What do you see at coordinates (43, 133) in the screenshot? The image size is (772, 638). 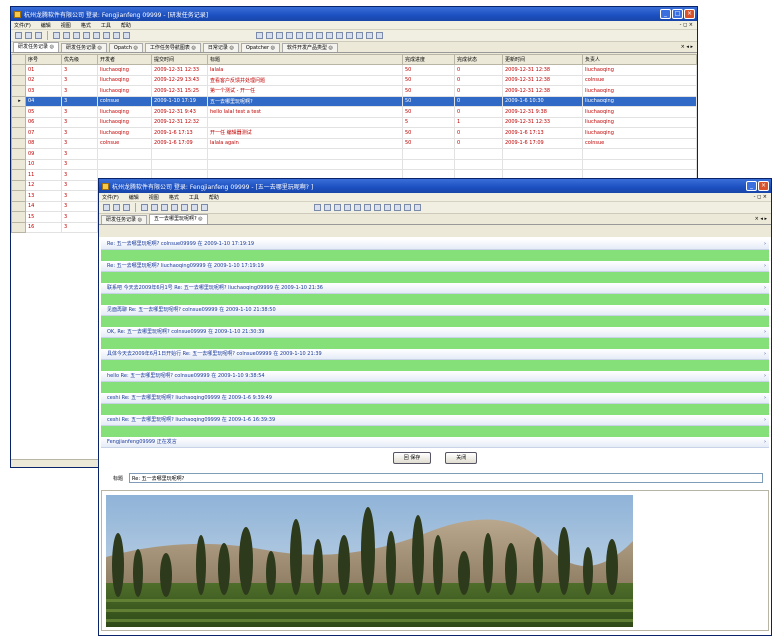 I see `table-cell: 07` at bounding box center [43, 133].